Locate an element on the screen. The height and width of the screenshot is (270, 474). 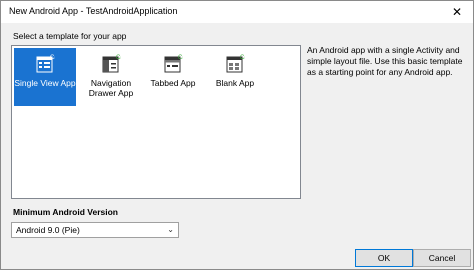
template-blank-app: C# Blank App is located at coordinates (235, 77).